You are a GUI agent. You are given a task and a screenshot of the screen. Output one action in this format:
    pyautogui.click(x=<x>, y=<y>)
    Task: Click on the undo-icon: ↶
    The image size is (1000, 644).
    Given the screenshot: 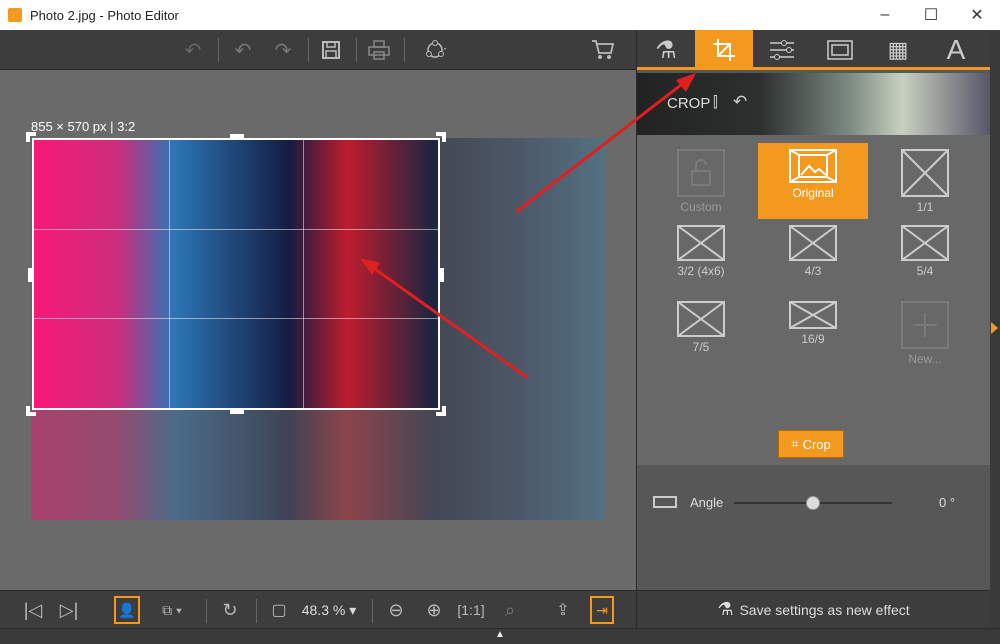 What is the action you would take?
    pyautogui.click(x=243, y=50)
    